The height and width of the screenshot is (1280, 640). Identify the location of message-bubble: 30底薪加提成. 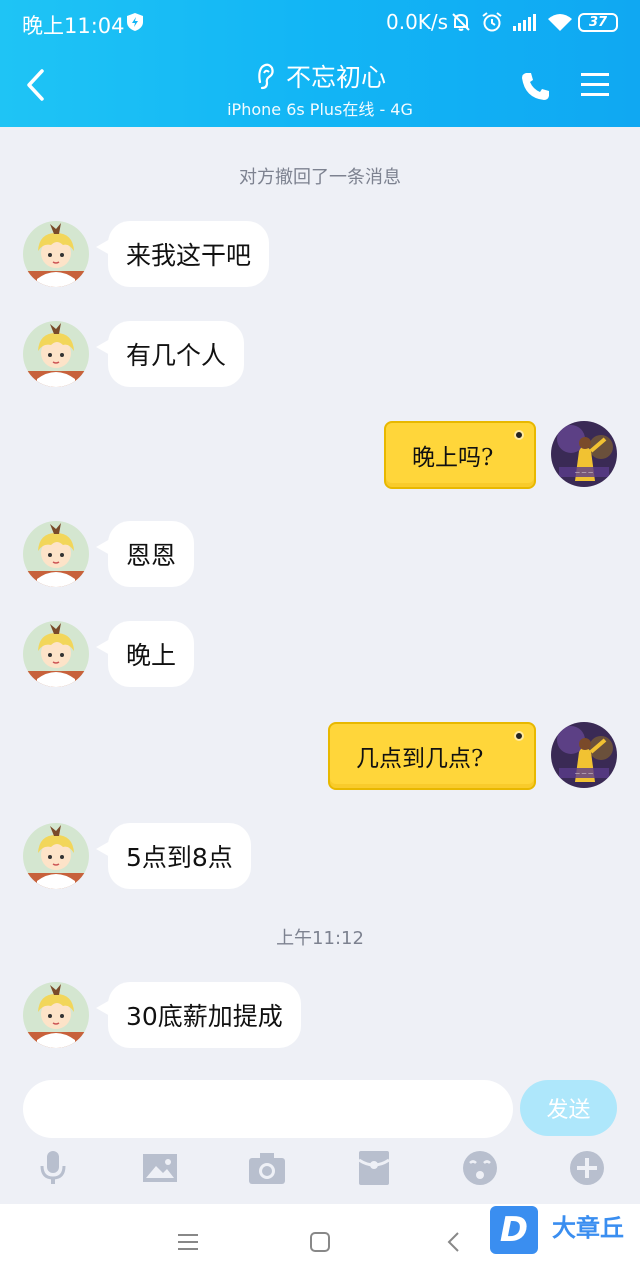
(198, 1015).